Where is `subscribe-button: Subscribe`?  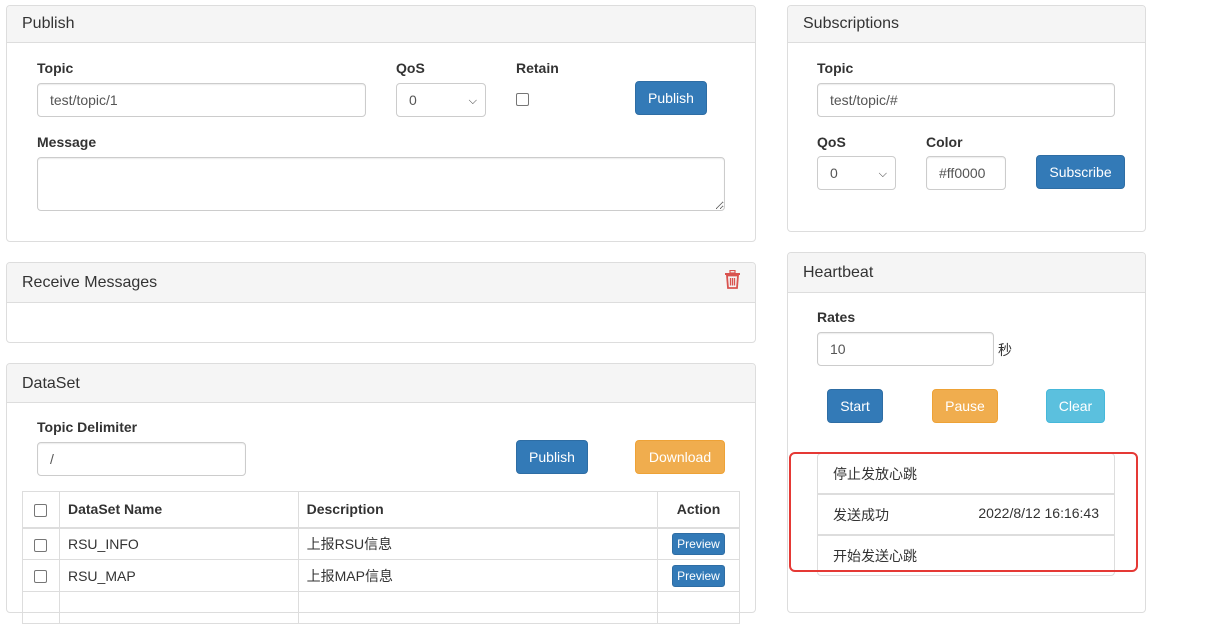
subscribe-button: Subscribe is located at coordinates (1080, 172).